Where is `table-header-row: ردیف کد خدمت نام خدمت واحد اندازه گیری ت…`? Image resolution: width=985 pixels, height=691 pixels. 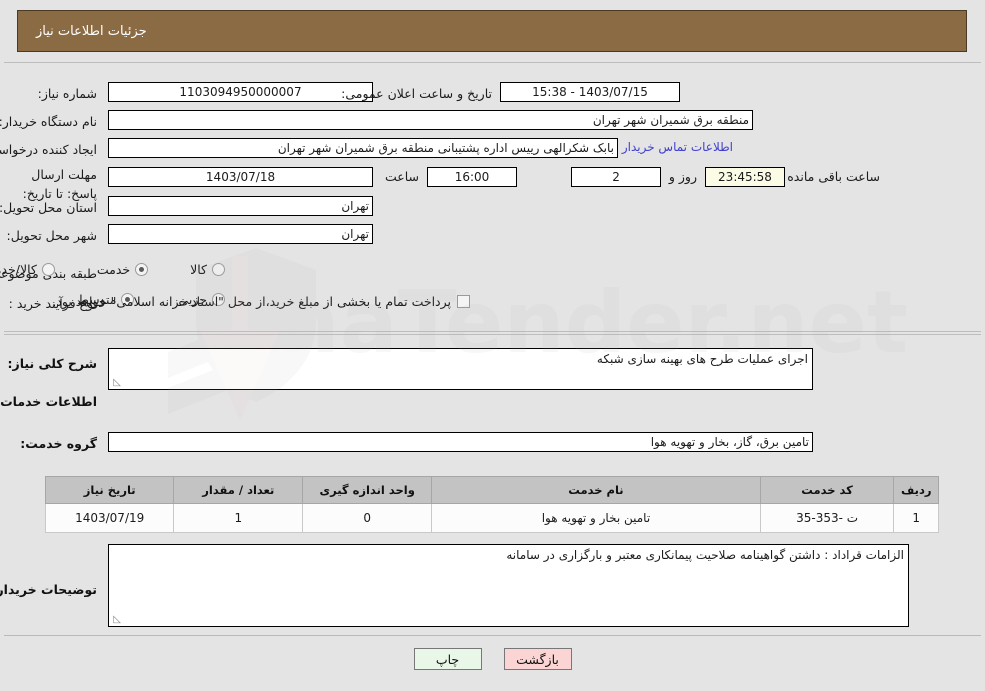 table-header-row: ردیف کد خدمت نام خدمت واحد اندازه گیری ت… is located at coordinates (491, 490).